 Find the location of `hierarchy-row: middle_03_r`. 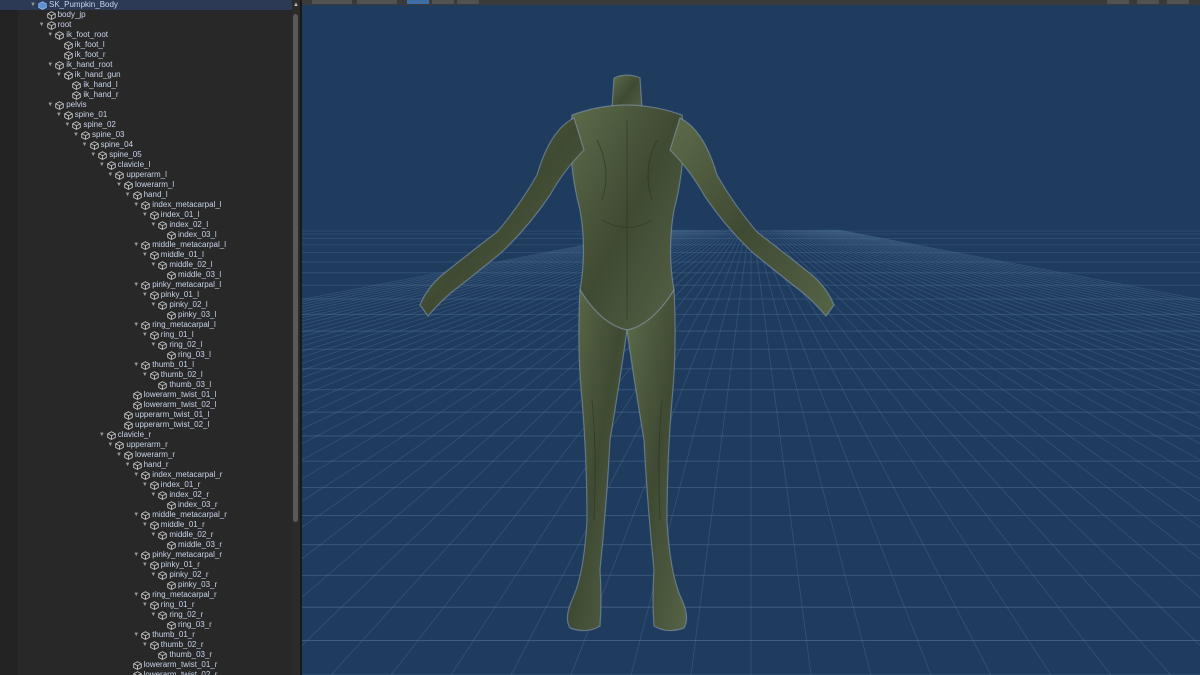

hierarchy-row: middle_03_r is located at coordinates (146, 545).